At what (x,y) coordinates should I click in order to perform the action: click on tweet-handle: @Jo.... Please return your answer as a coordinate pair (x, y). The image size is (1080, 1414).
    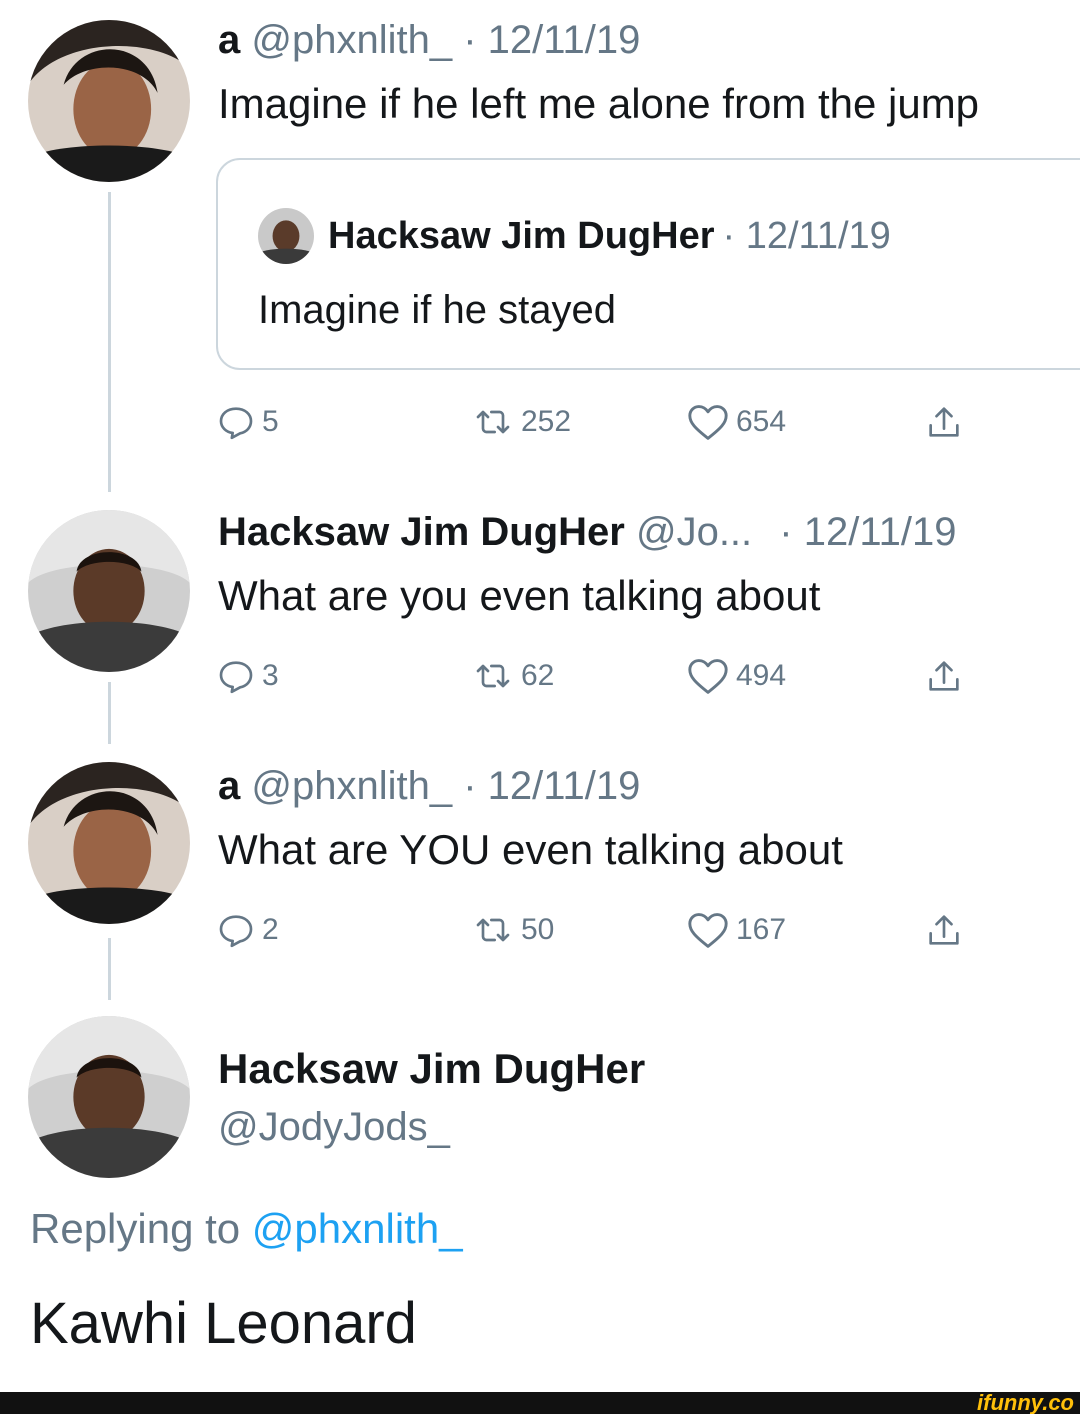
    Looking at the image, I should click on (694, 532).